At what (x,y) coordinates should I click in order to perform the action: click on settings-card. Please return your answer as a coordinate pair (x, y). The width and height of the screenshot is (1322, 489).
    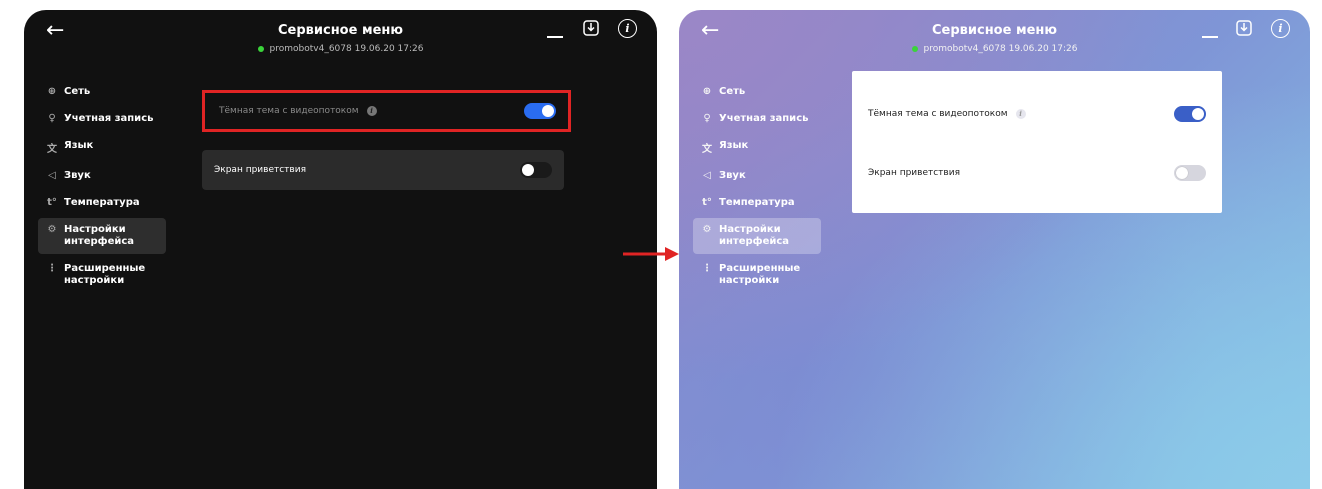
    Looking at the image, I should click on (1037, 142).